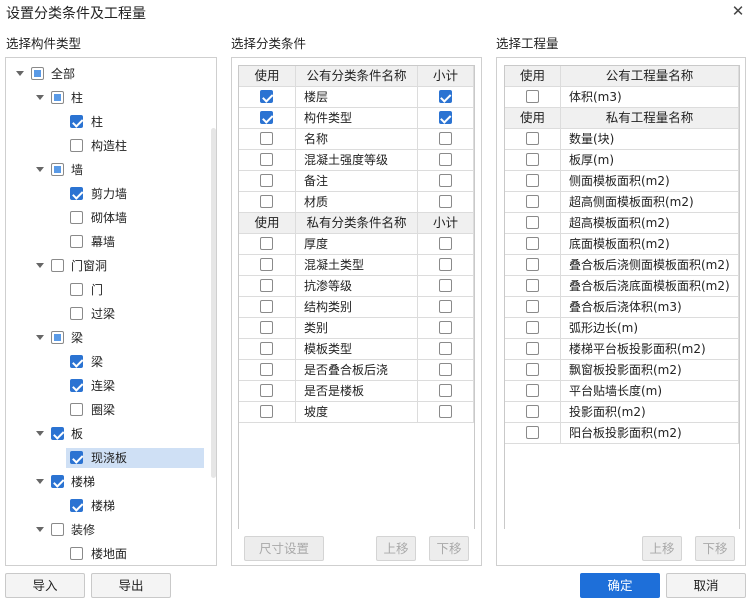 The image size is (753, 606). Describe the element at coordinates (620, 585) in the screenshot. I see `ok-button: 确定` at that location.